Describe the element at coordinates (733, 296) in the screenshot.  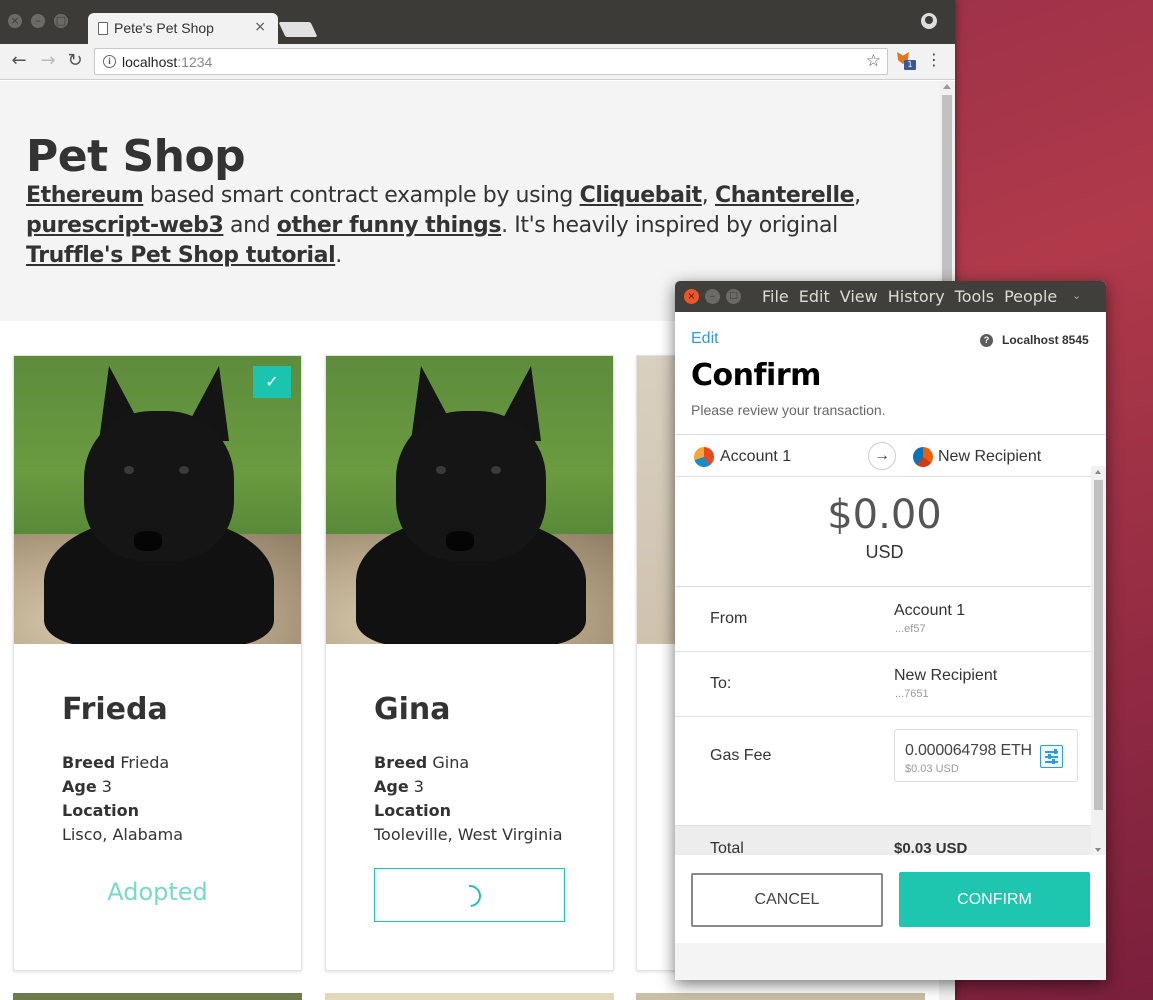
I see `popup-maximize-icon: □` at that location.